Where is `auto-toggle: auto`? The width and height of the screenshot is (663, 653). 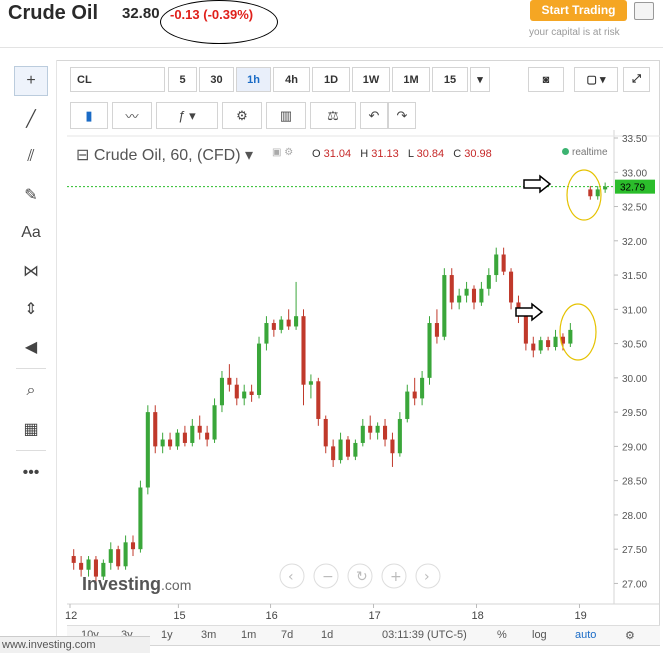
auto-toggle: auto is located at coordinates (585, 635).